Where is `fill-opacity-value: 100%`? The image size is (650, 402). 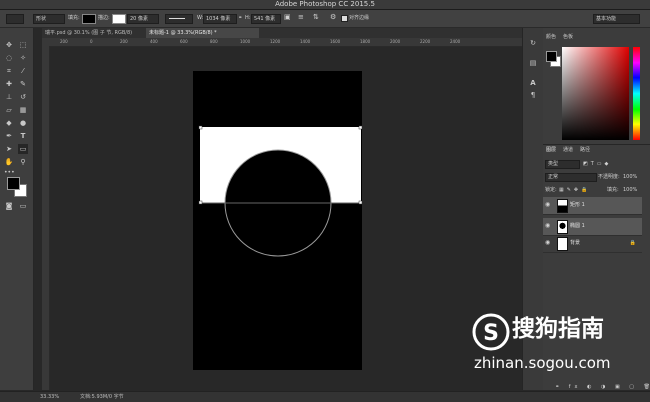
fill-opacity-value: 100% is located at coordinates (630, 190).